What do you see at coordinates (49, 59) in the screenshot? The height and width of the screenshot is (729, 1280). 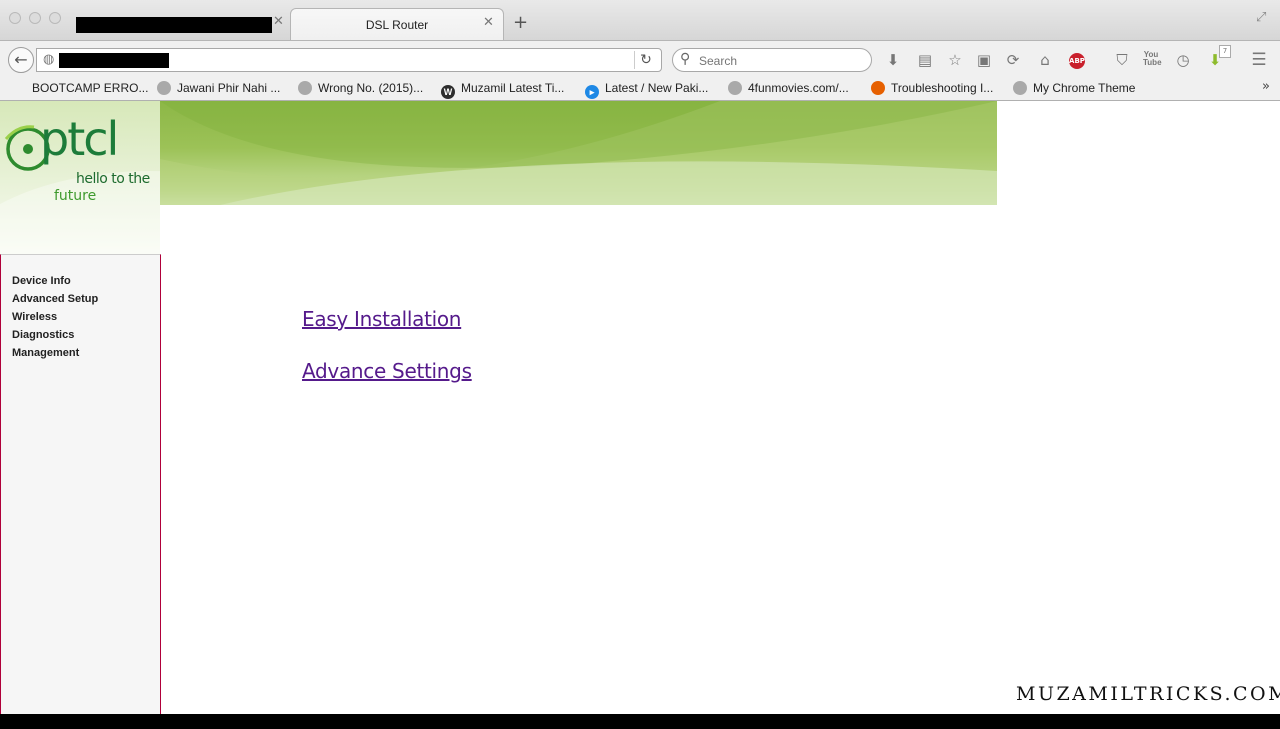 I see `globe-icon: ◍` at bounding box center [49, 59].